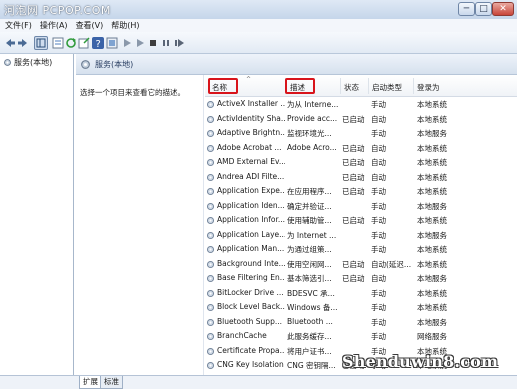 The image size is (517, 389). What do you see at coordinates (98, 43) in the screenshot?
I see `help-icon: ?` at bounding box center [98, 43].